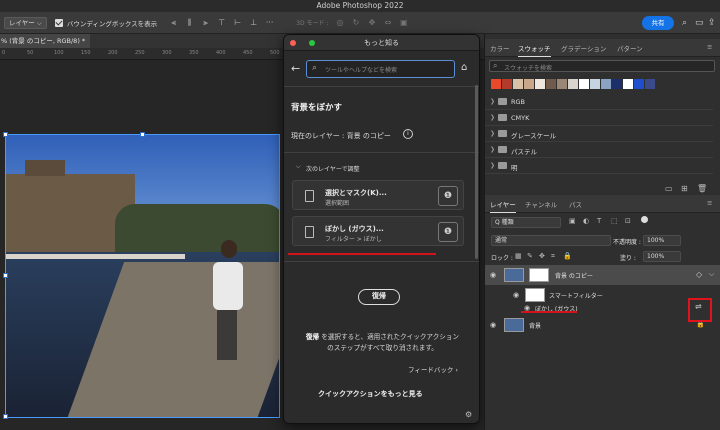  I want to click on filter-pixel-icon: ▣, so click(572, 221).